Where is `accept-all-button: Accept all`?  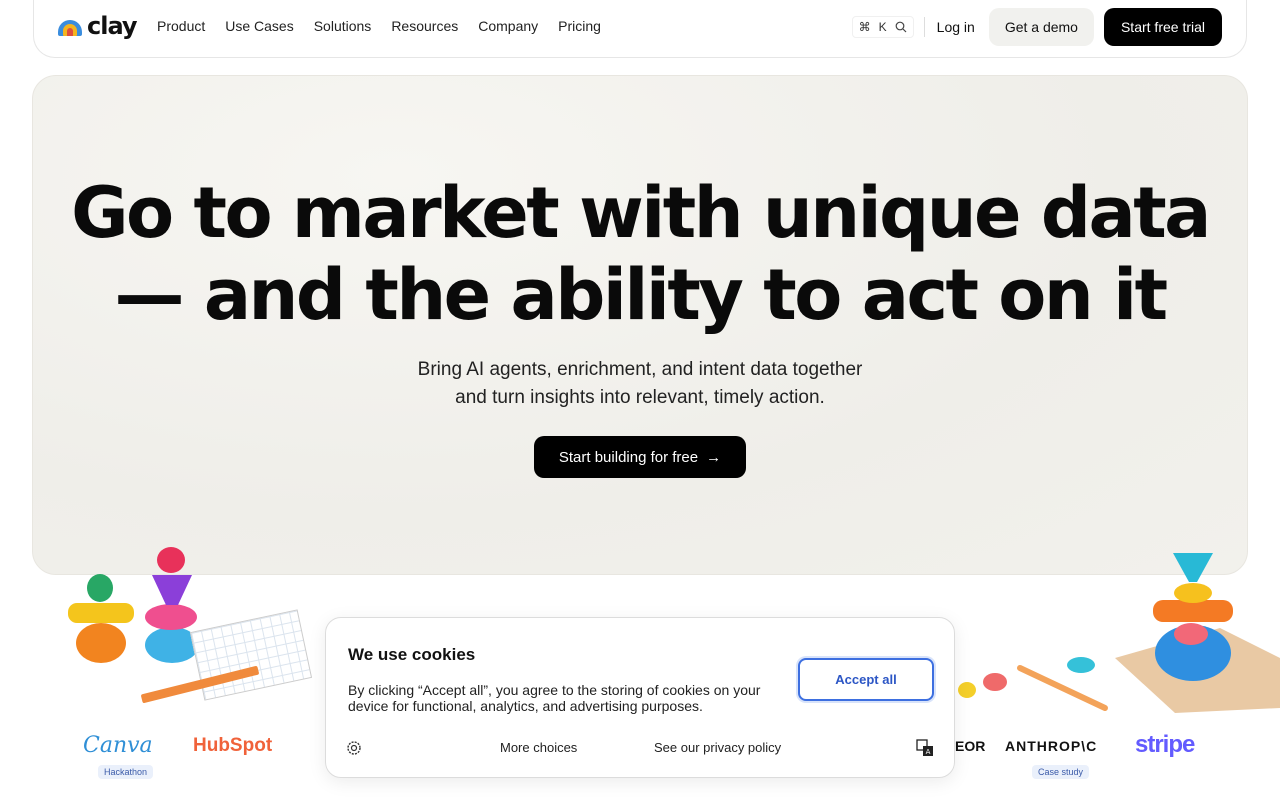
accept-all-button: Accept all is located at coordinates (866, 679).